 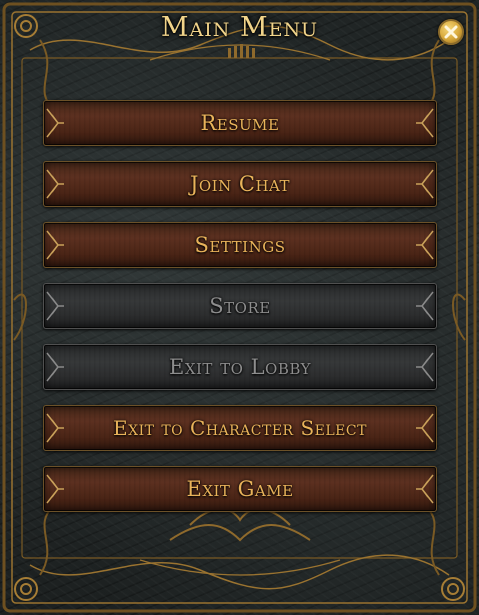 I want to click on exit-to-character-select-label: Exit to Character Select, so click(x=240, y=428).